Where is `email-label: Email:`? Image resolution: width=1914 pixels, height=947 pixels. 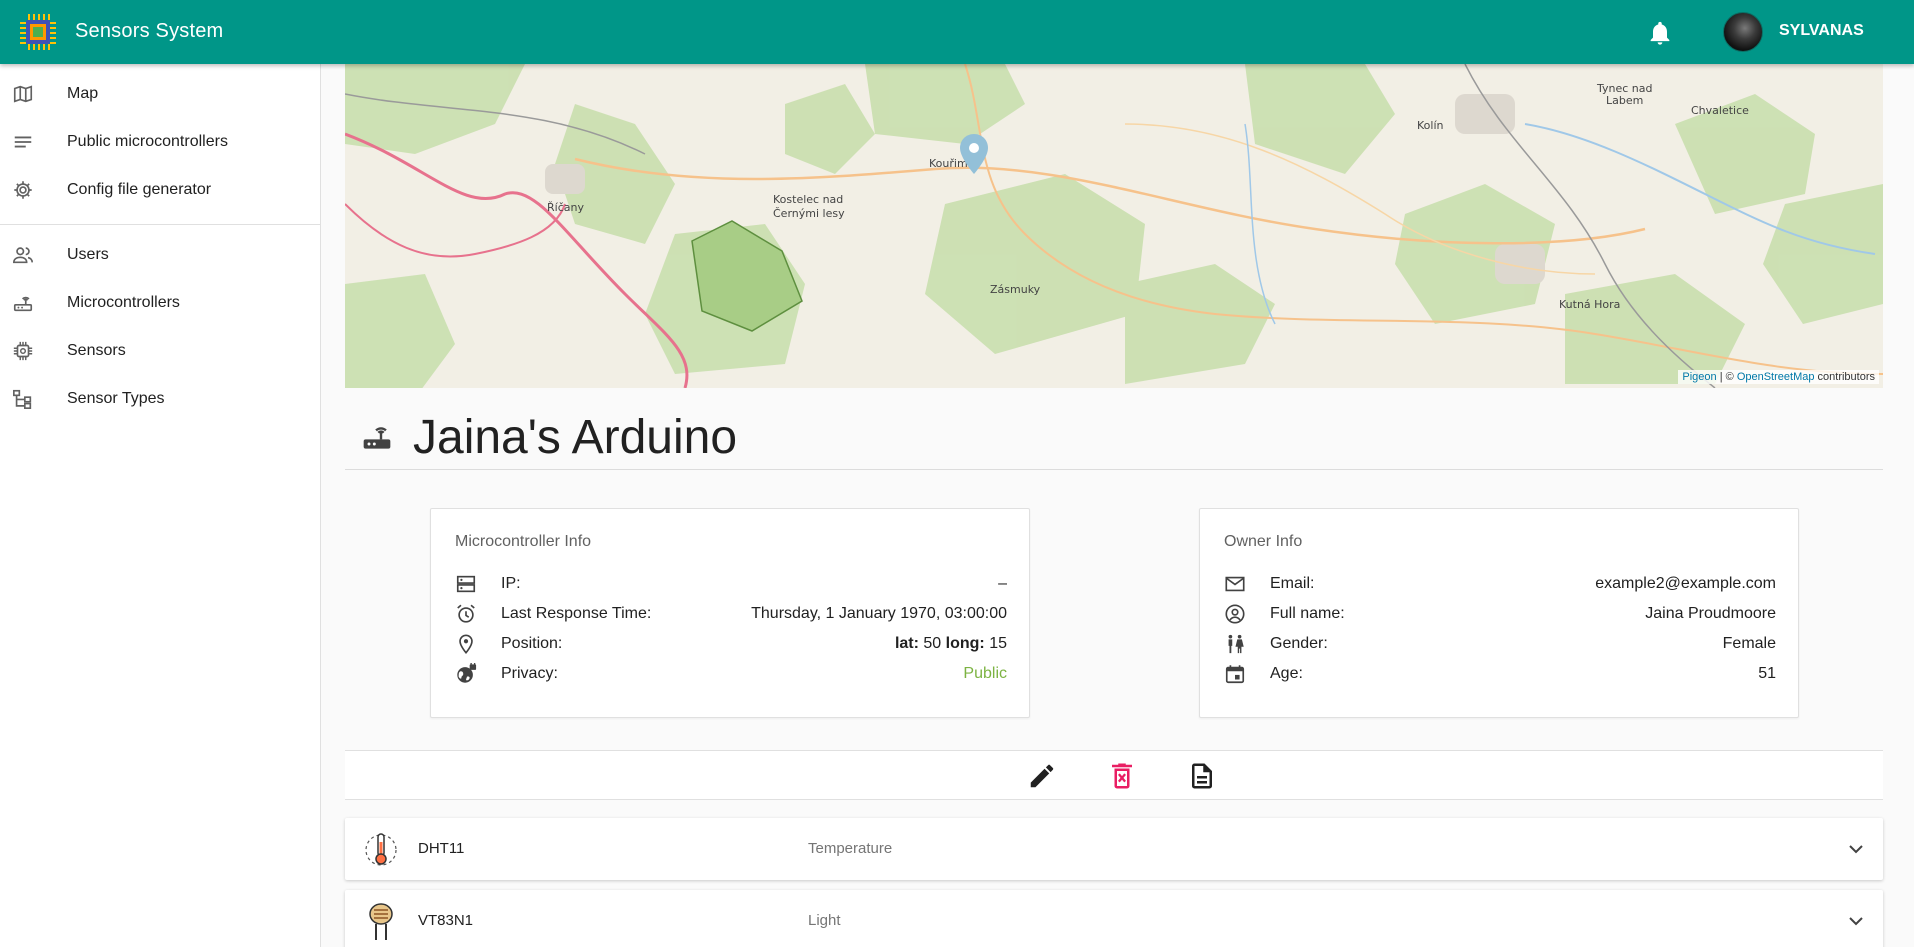 email-label: Email: is located at coordinates (1292, 583).